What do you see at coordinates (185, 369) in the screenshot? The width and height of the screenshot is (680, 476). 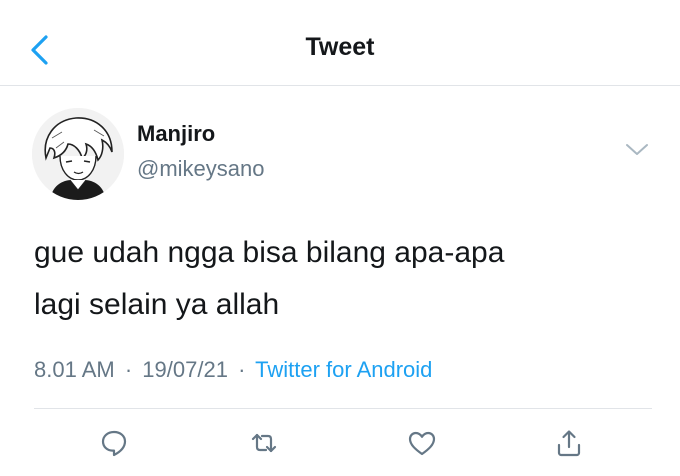 I see `tweet-date: 19/07/21` at bounding box center [185, 369].